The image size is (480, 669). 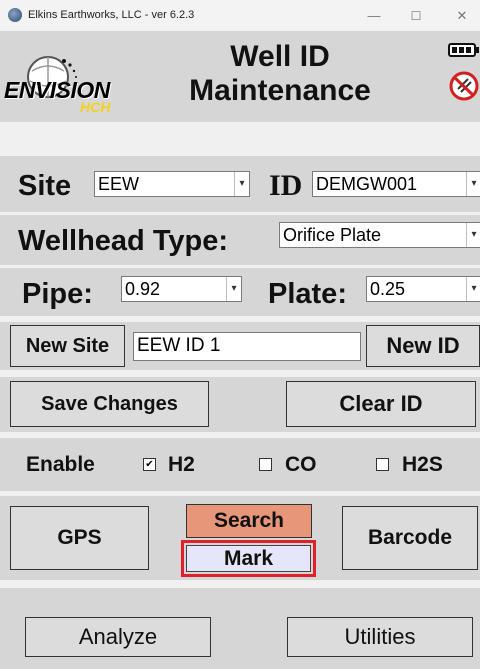 I want to click on new-site-input-value: EEW ID 1, so click(x=179, y=345).